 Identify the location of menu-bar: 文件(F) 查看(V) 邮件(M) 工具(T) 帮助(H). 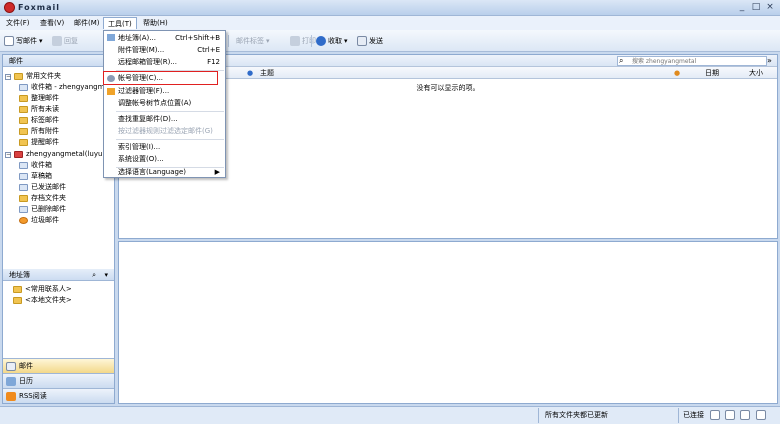
(390, 23).